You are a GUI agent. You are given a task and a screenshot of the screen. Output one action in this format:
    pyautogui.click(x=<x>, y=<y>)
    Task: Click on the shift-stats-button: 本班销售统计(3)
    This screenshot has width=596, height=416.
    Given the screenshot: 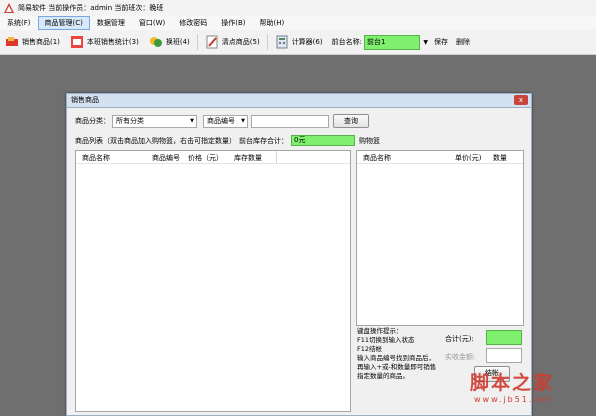 What is the action you would take?
    pyautogui.click(x=104, y=42)
    